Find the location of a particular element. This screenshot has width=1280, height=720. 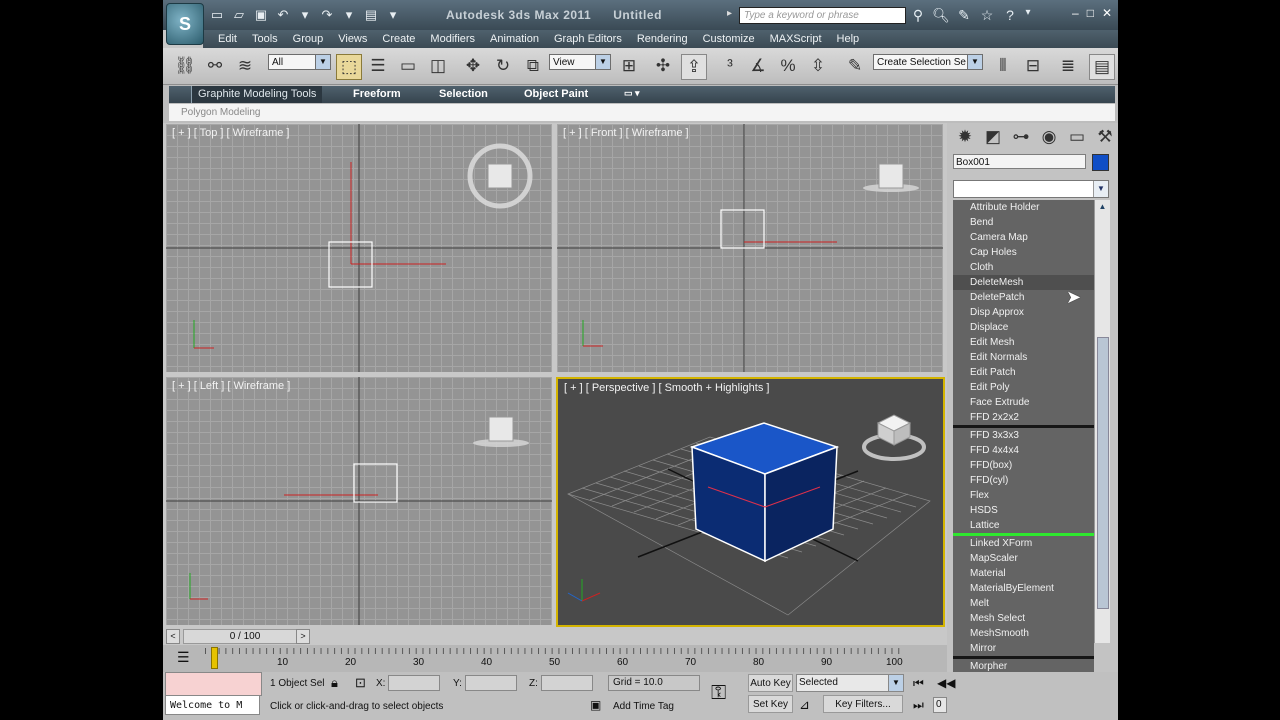

layer-manager-icon: ≣ is located at coordinates (1068, 66).